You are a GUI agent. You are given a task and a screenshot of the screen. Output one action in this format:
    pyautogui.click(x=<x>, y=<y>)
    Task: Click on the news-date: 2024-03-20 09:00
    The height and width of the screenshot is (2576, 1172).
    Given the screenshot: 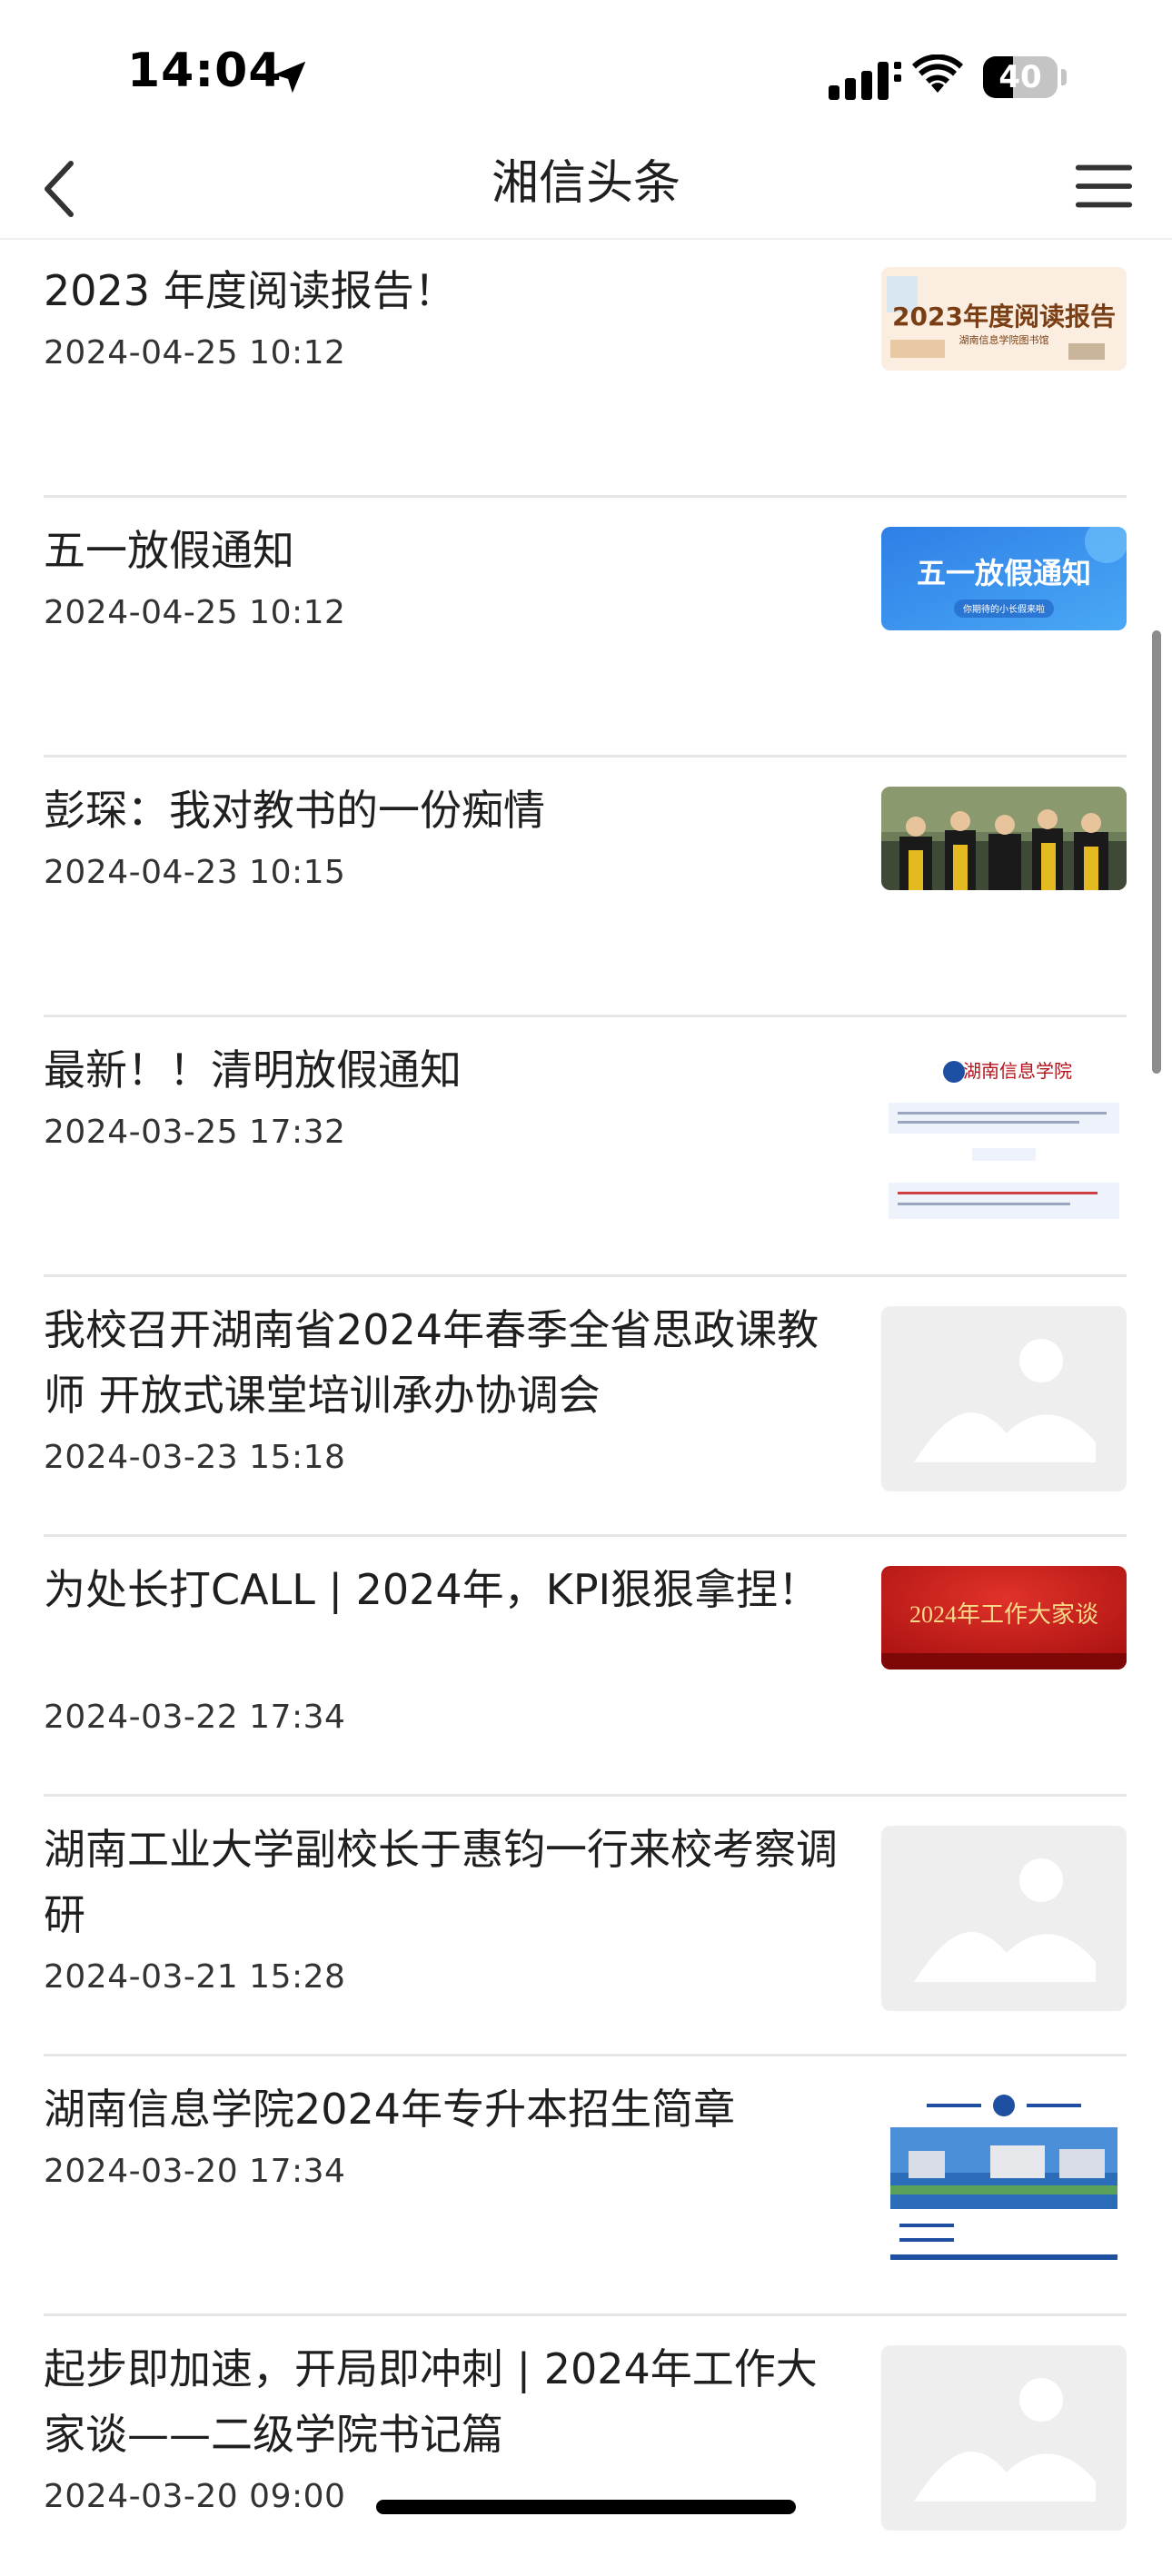 What is the action you would take?
    pyautogui.click(x=195, y=2496)
    